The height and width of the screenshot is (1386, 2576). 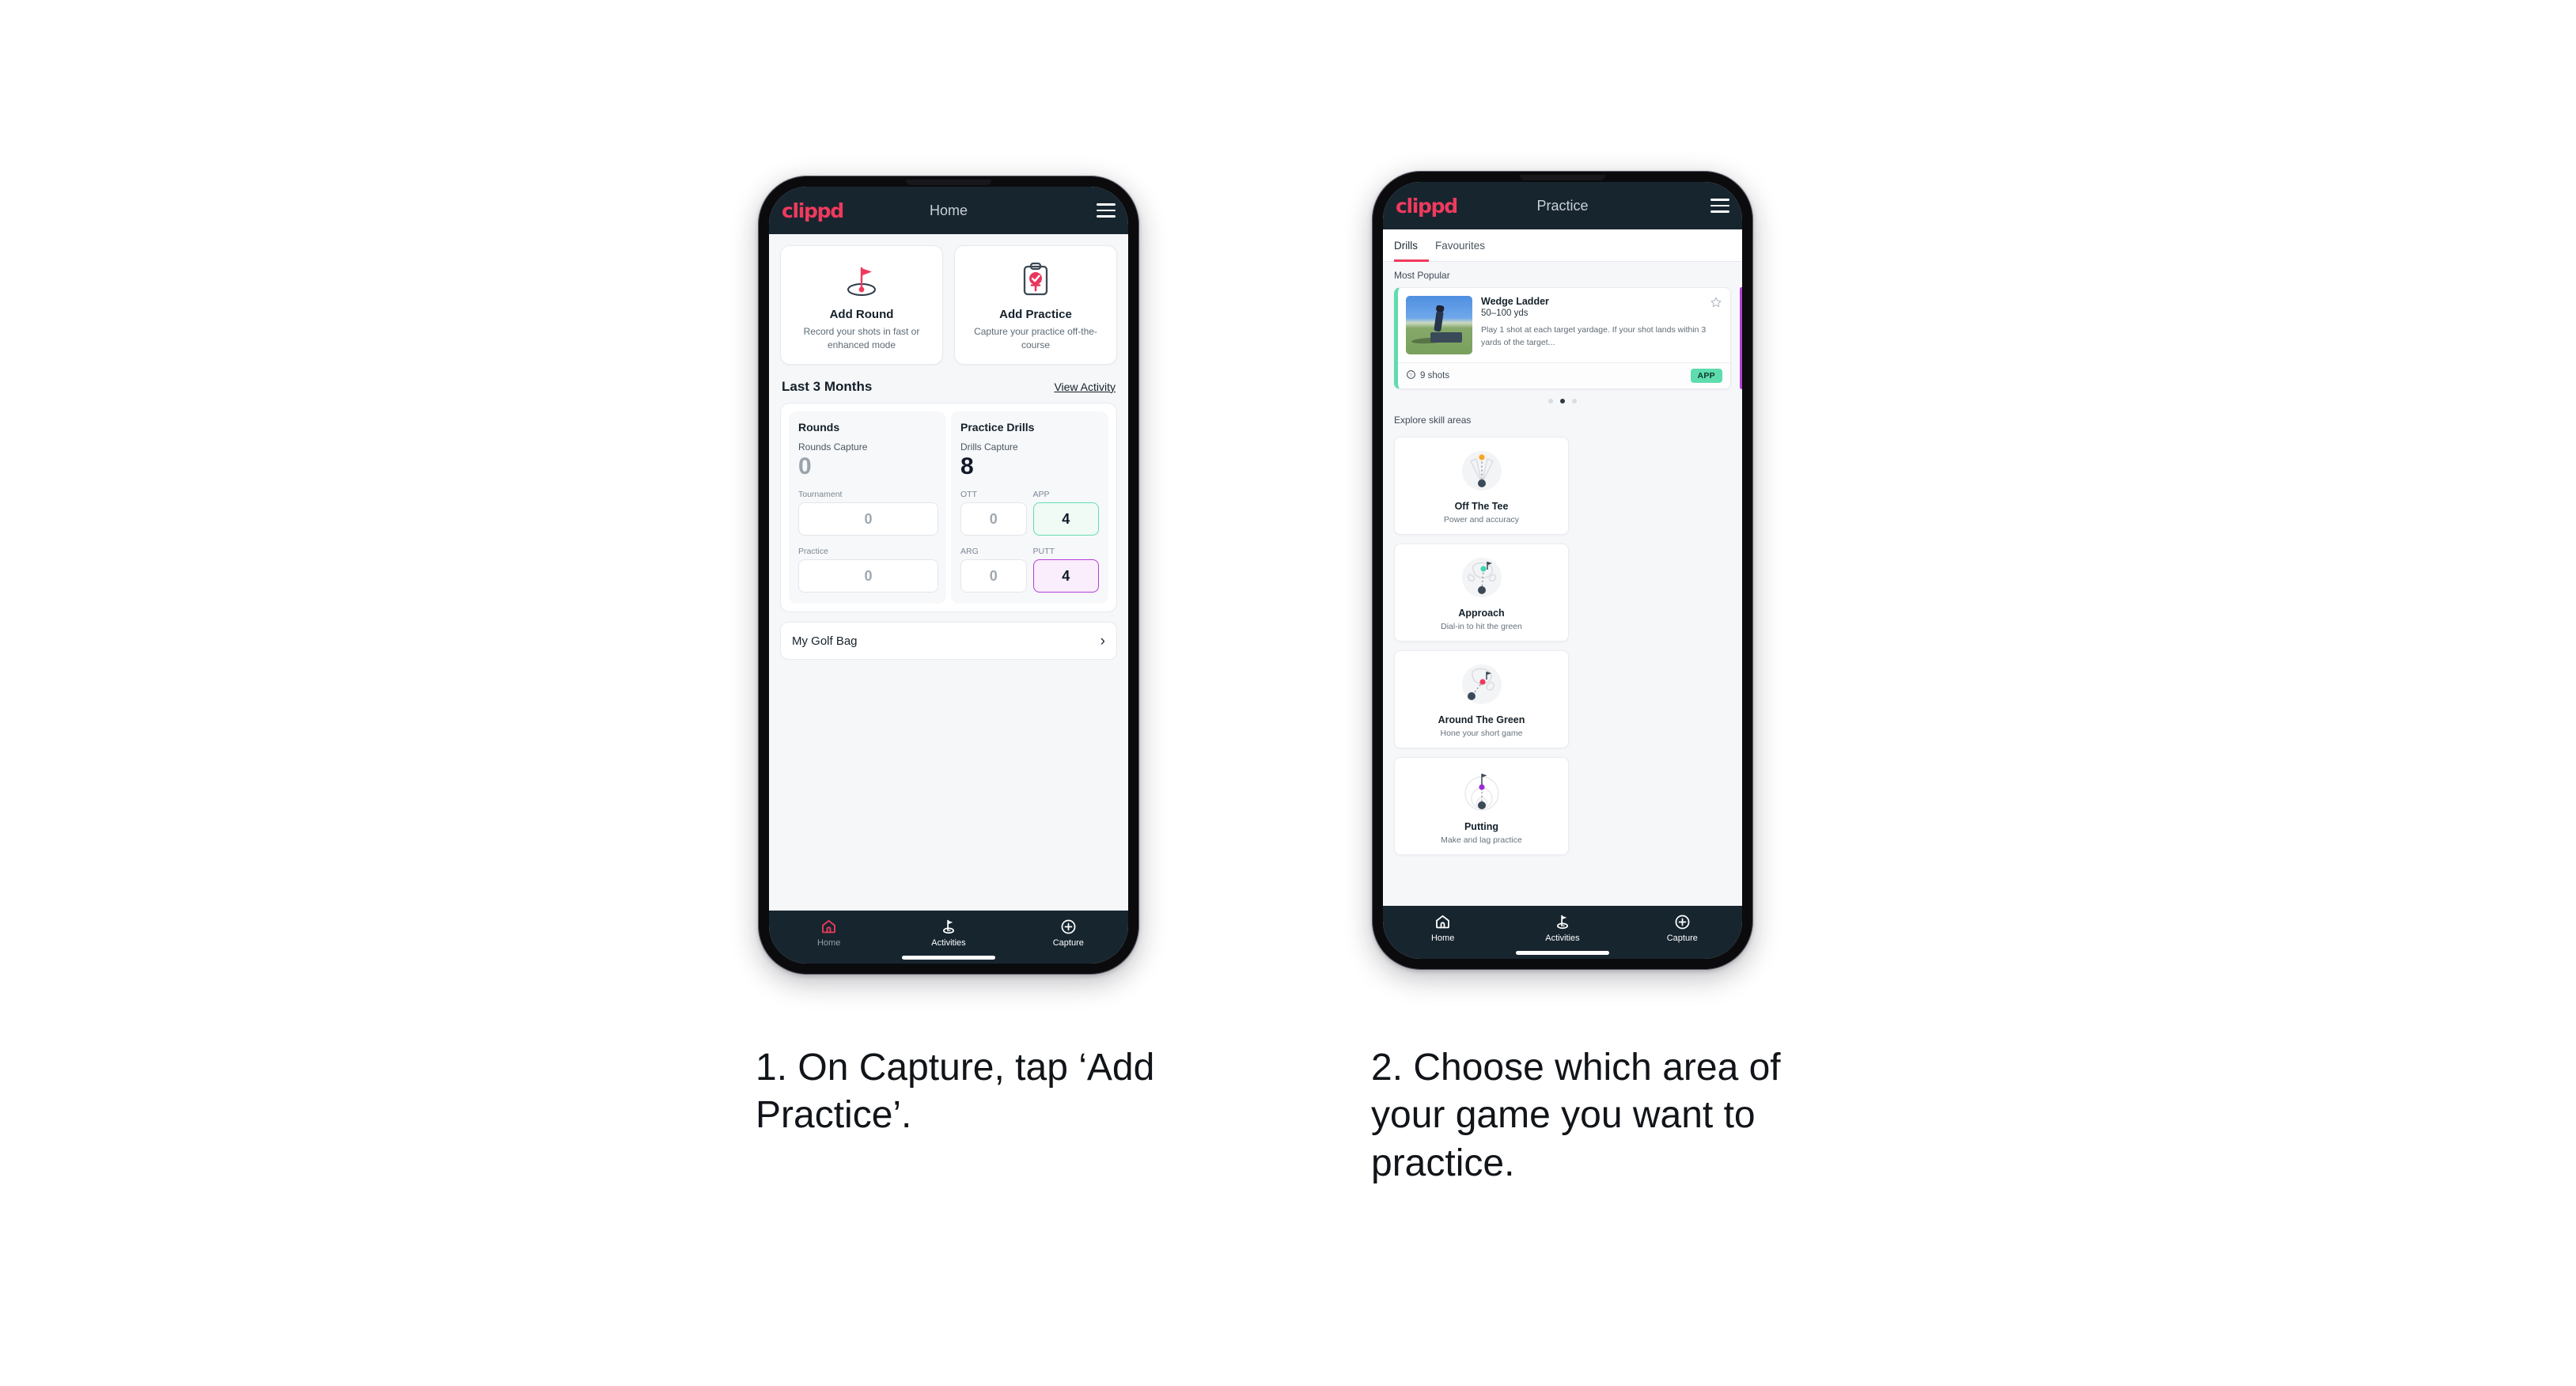 I want to click on rounds-capture-label: Rounds Capture, so click(x=833, y=447).